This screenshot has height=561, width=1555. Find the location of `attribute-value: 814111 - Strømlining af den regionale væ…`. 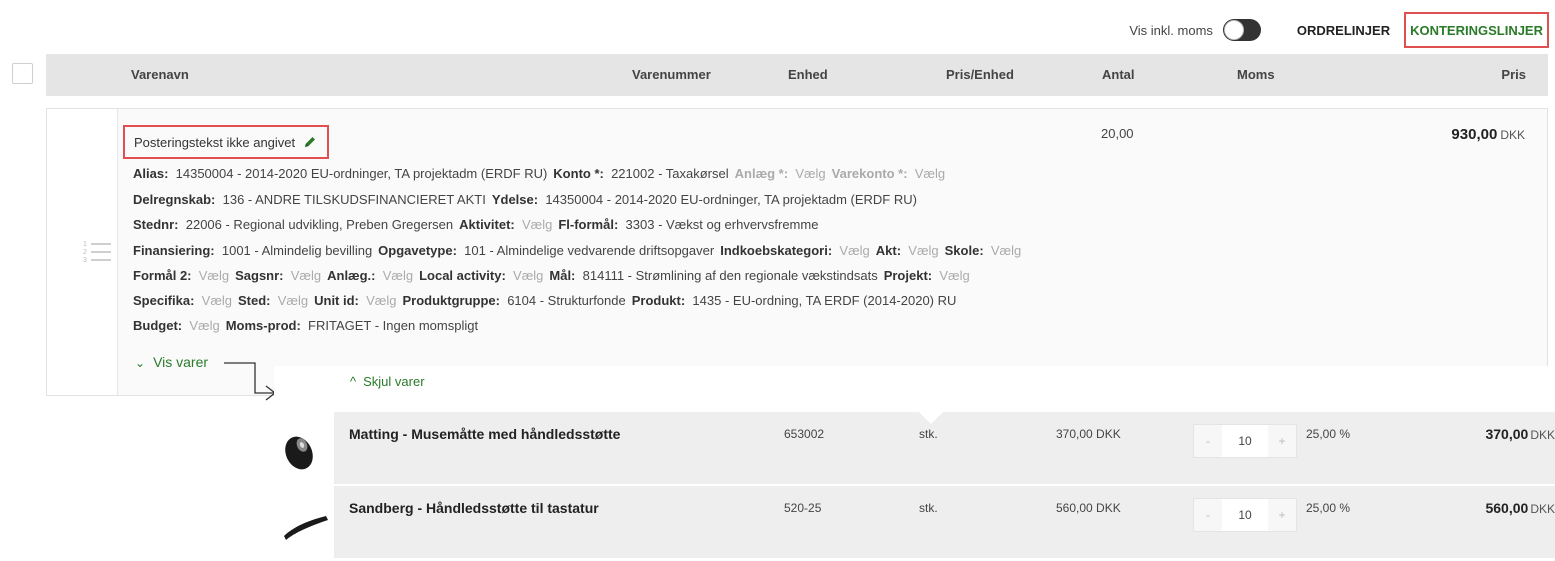

attribute-value: 814111 - Strømlining af den regionale væ… is located at coordinates (730, 275).